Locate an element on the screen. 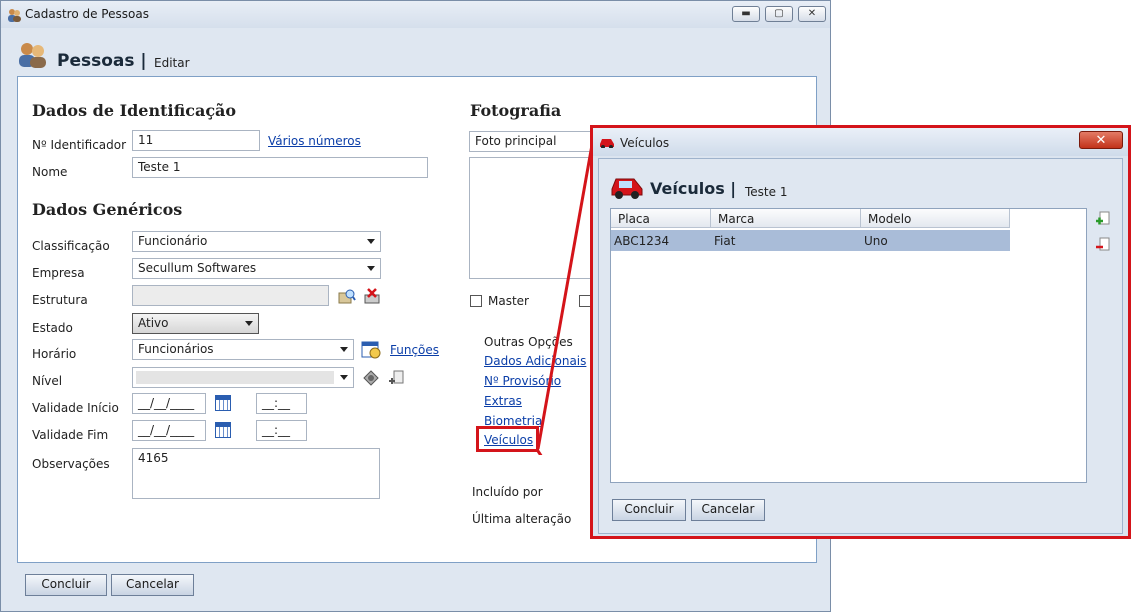 The image size is (1132, 613). observacoes-label: Observações is located at coordinates (71, 464).